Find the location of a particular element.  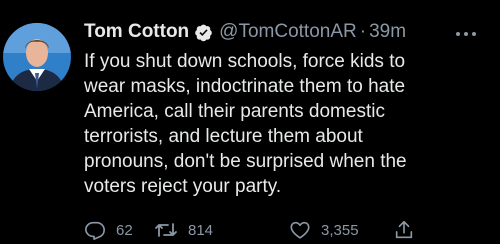

more-horizontal-icon is located at coordinates (466, 31).